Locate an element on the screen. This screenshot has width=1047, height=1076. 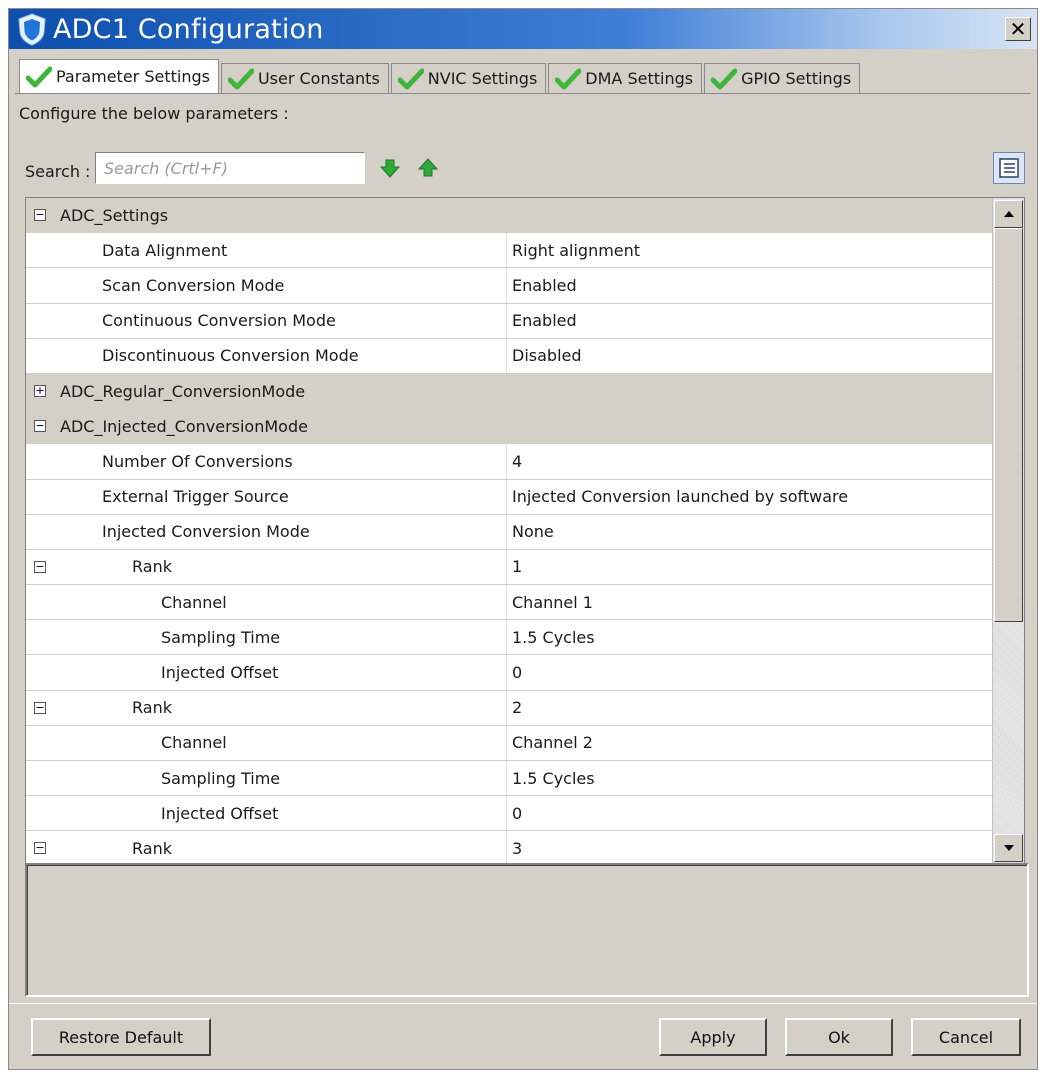
close-icon: ✕ is located at coordinates (1018, 29).